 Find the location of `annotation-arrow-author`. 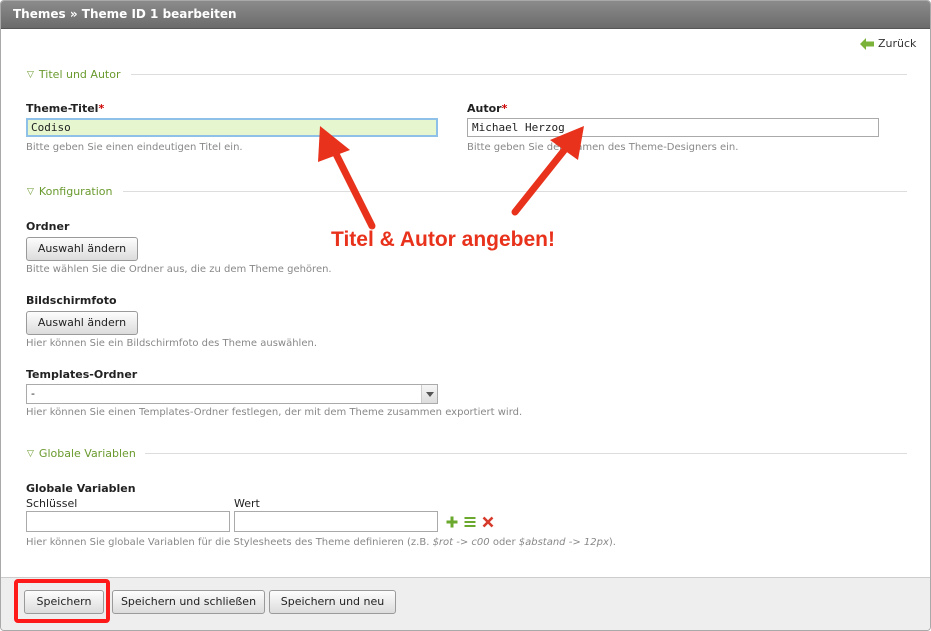

annotation-arrow-author is located at coordinates (547, 171).